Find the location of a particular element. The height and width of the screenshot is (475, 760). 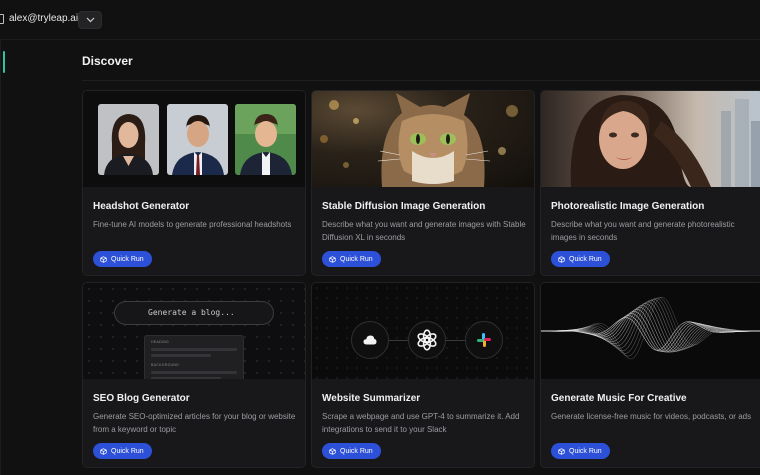

blog-output-preview: HEADING BACKGROUND is located at coordinates (194, 357).